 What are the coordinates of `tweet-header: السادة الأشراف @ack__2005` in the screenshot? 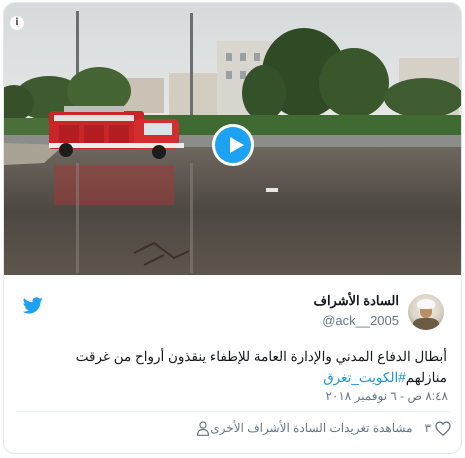 It's located at (232, 310).